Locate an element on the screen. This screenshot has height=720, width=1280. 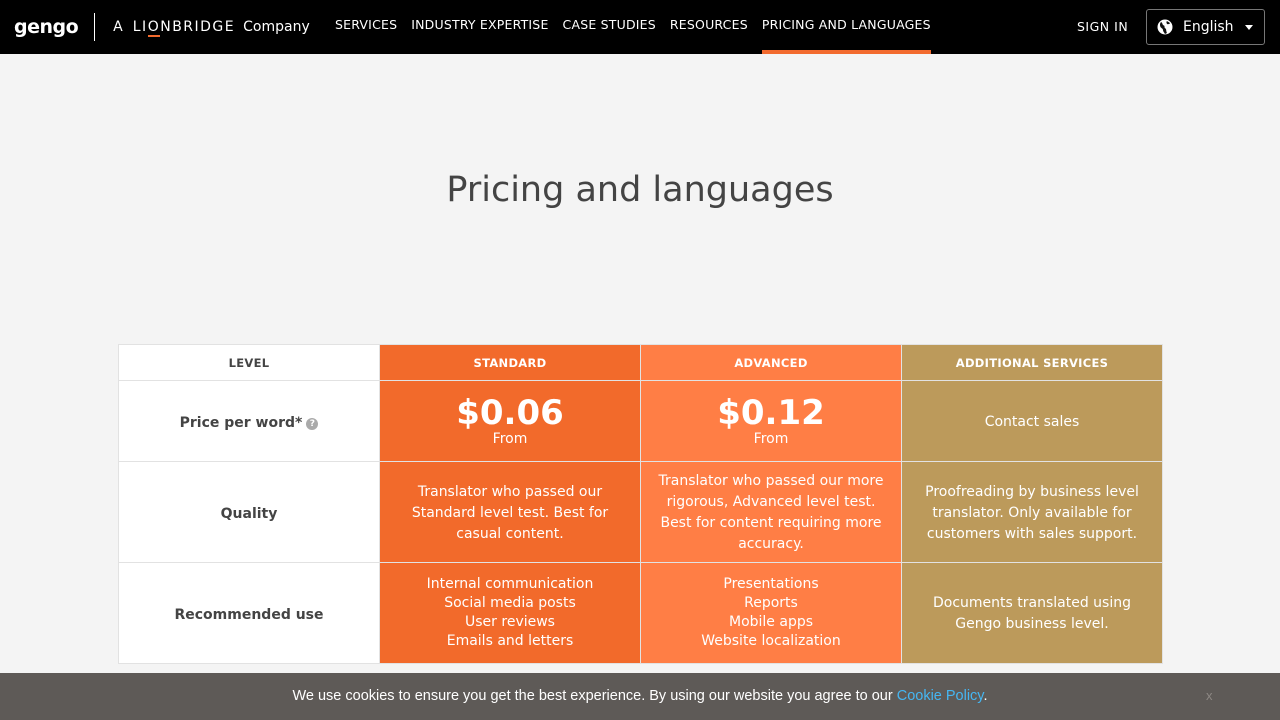
lionbridge-logo-part-3: NBRIDGE is located at coordinates (198, 27).